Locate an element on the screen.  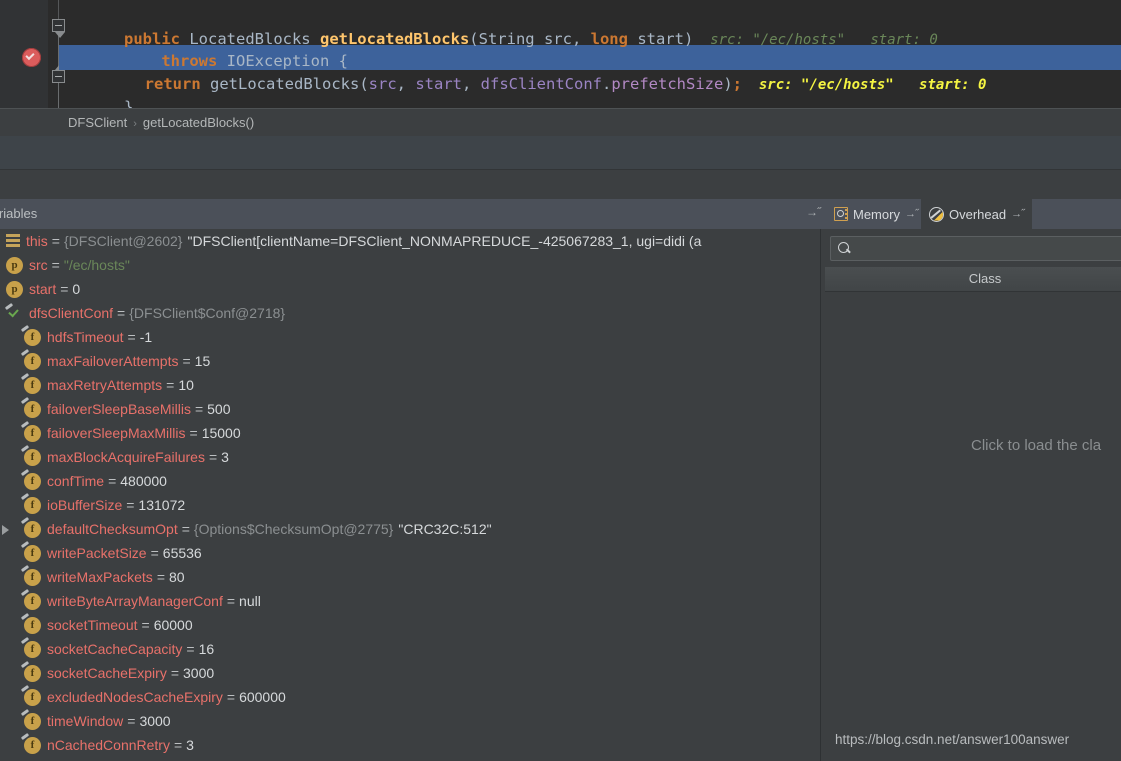
variable-value: null is located at coordinates (250, 601).